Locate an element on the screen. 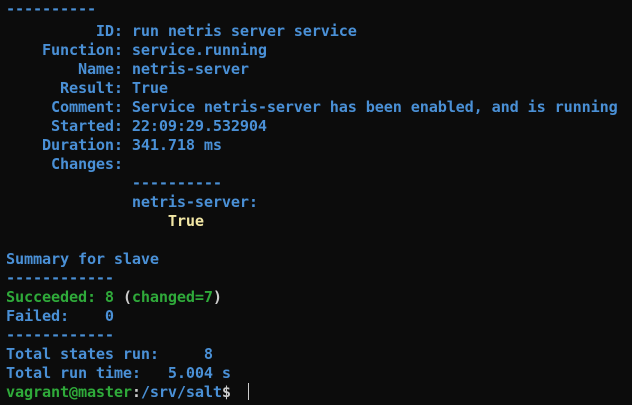 This screenshot has width=632, height=405. prompt-user-host: vagrant@master is located at coordinates (69, 392).